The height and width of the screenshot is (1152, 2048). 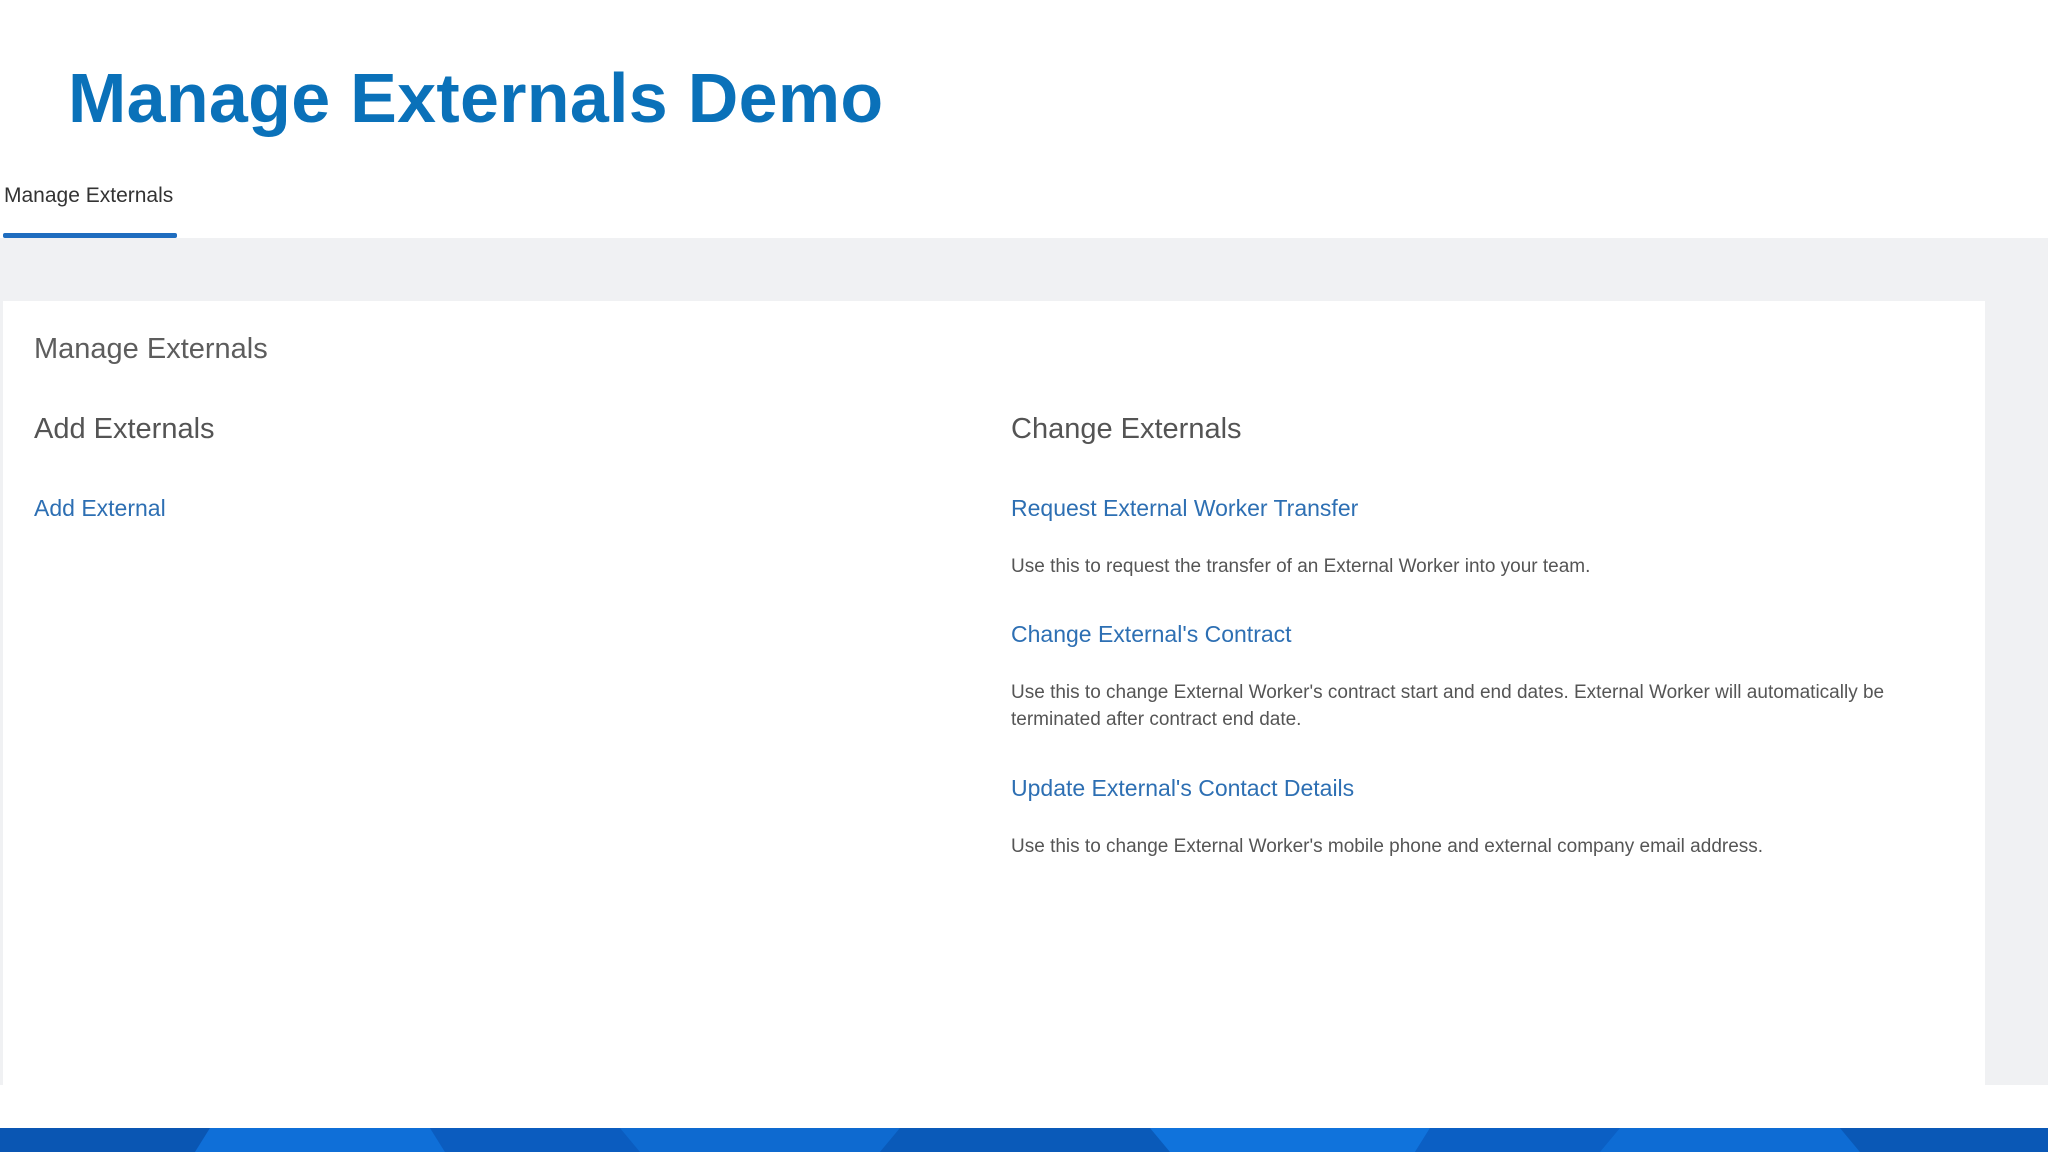 I want to click on update-contact-link: Update External's Contact Details, so click(x=1182, y=788).